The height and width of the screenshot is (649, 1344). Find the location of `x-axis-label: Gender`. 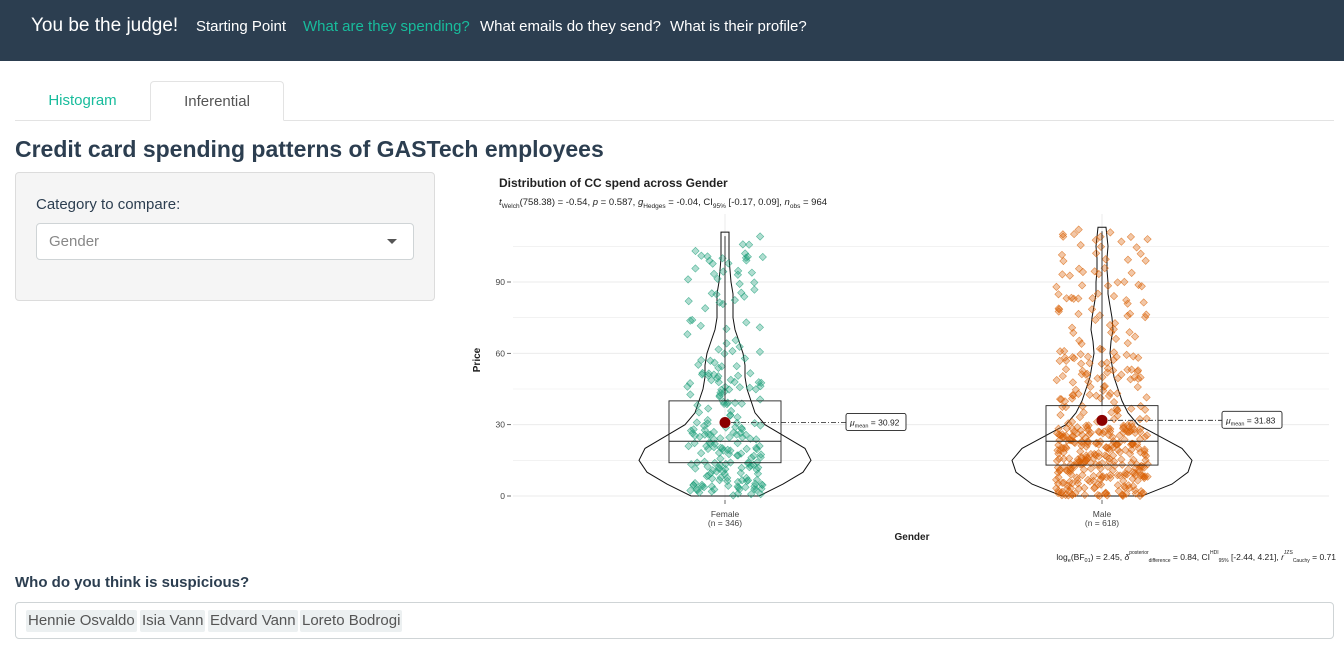

x-axis-label: Gender is located at coordinates (911, 537).